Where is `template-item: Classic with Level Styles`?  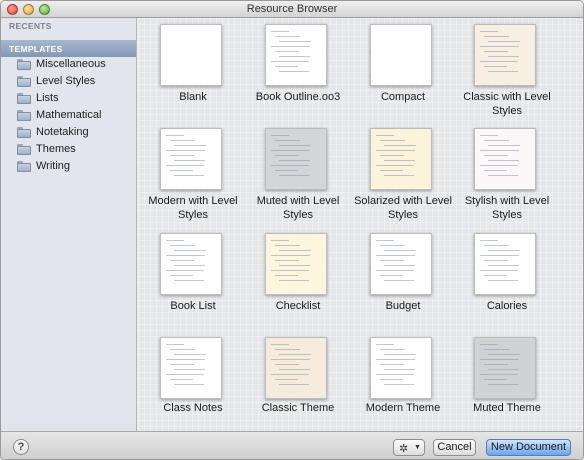 template-item: Classic with Level Styles is located at coordinates (507, 68).